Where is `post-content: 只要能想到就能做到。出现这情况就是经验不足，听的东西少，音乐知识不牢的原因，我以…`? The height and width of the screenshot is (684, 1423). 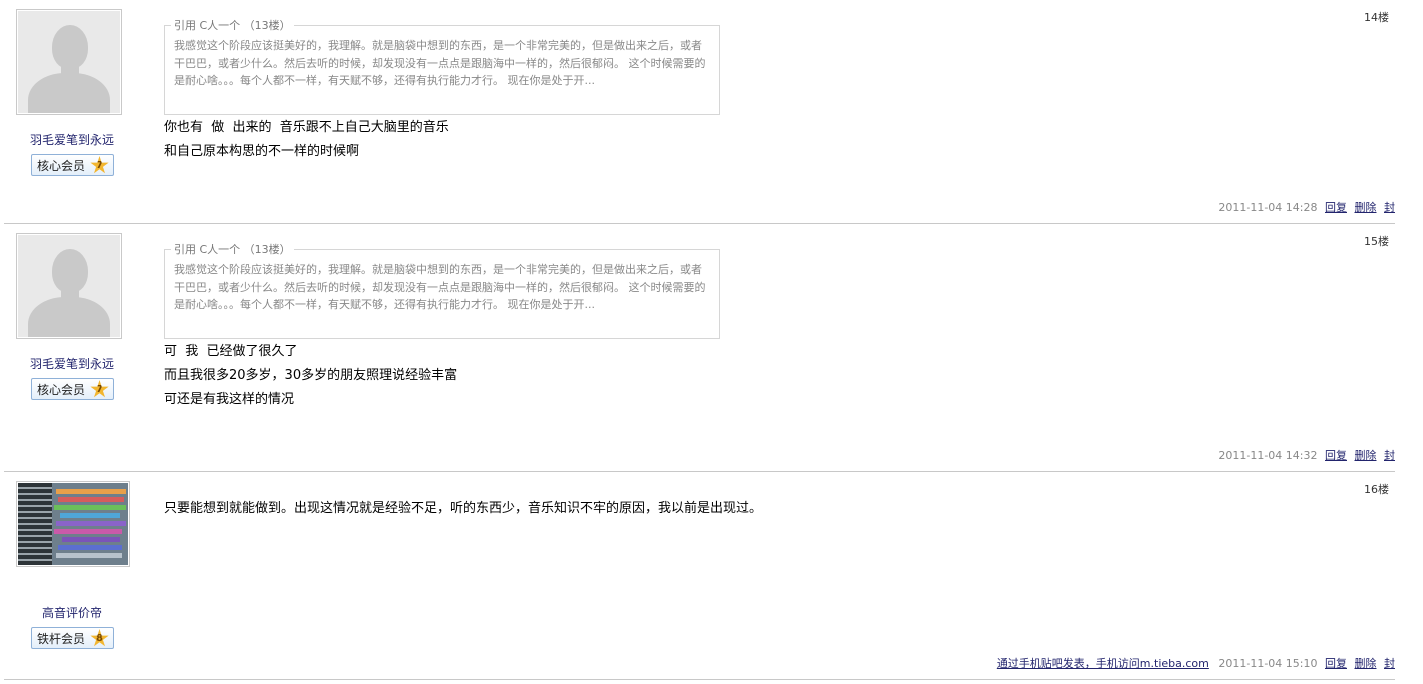
post-content: 只要能想到就能做到。出现这情况就是经验不足，听的东西少，音乐知识不牢的原因，我以… is located at coordinates (463, 509).